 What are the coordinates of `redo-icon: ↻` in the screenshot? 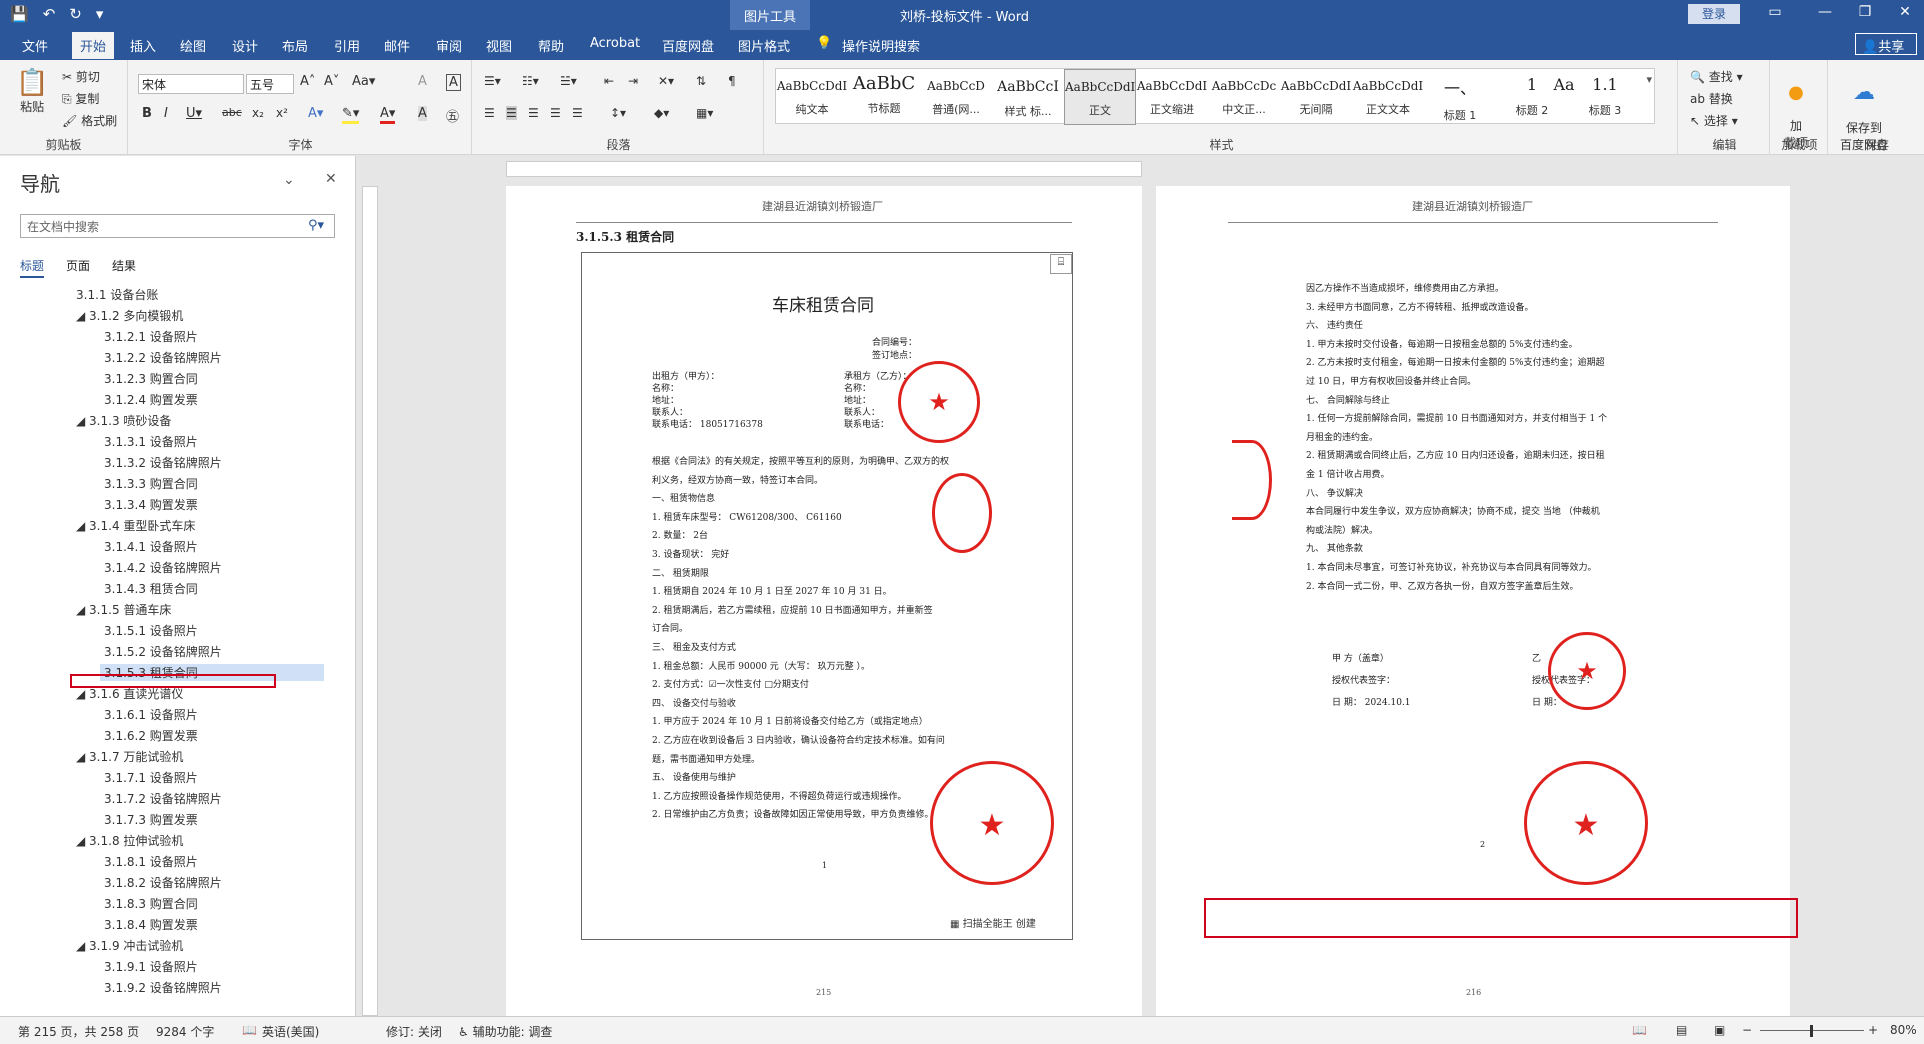 It's located at (75, 14).